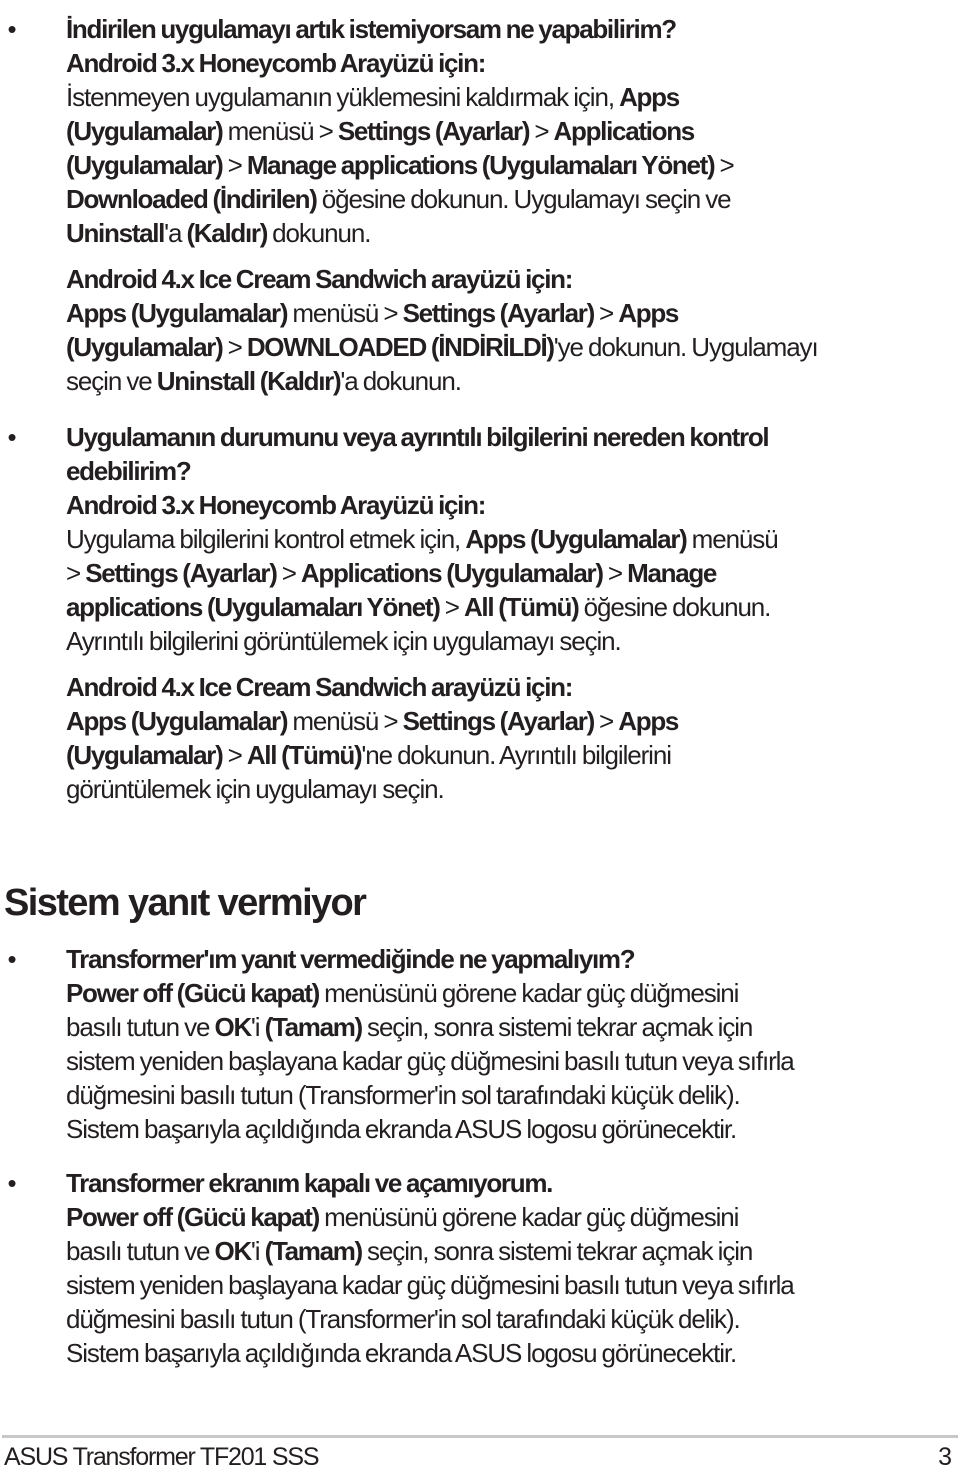 The height and width of the screenshot is (1473, 960). Describe the element at coordinates (249, 381) in the screenshot. I see `emphasized-term: Uninstall (Kaldır)` at that location.